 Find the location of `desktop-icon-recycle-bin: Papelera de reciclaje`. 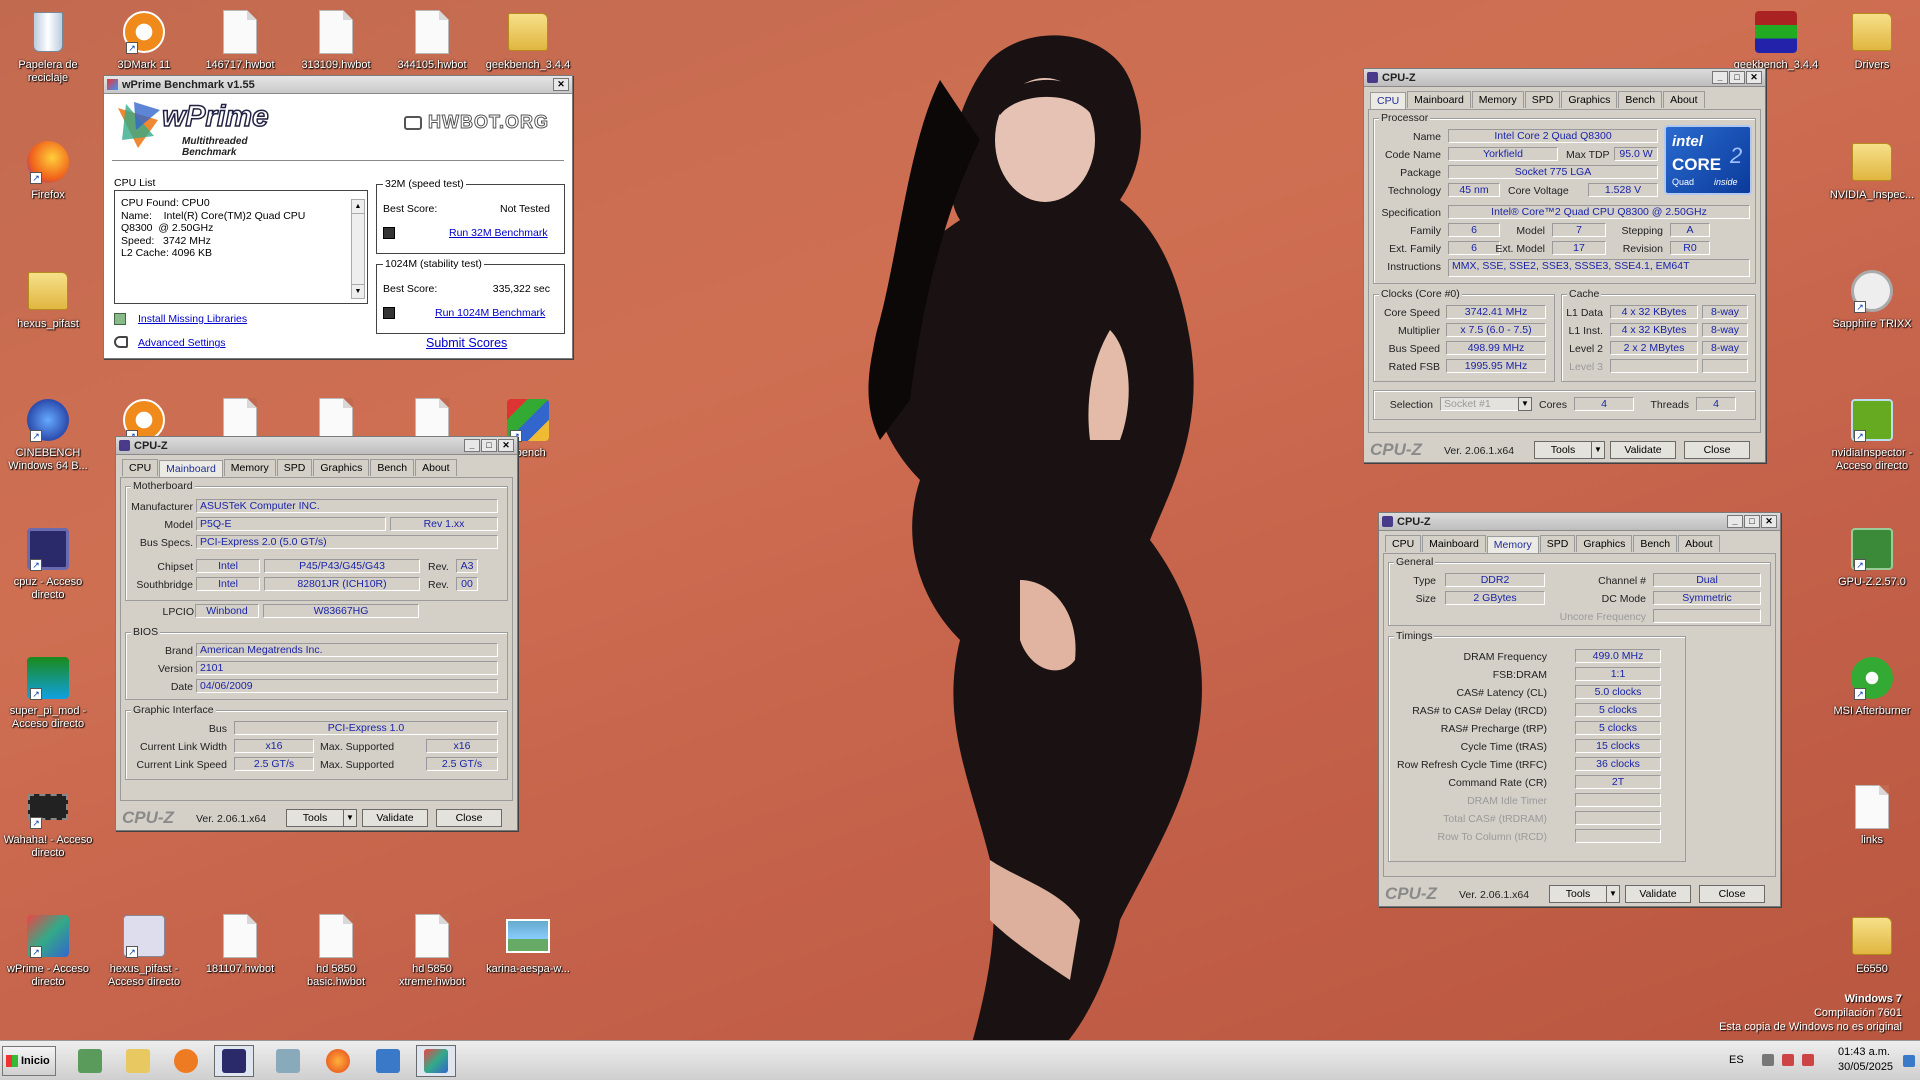

desktop-icon-recycle-bin: Papelera de reciclaje is located at coordinates (48, 46).